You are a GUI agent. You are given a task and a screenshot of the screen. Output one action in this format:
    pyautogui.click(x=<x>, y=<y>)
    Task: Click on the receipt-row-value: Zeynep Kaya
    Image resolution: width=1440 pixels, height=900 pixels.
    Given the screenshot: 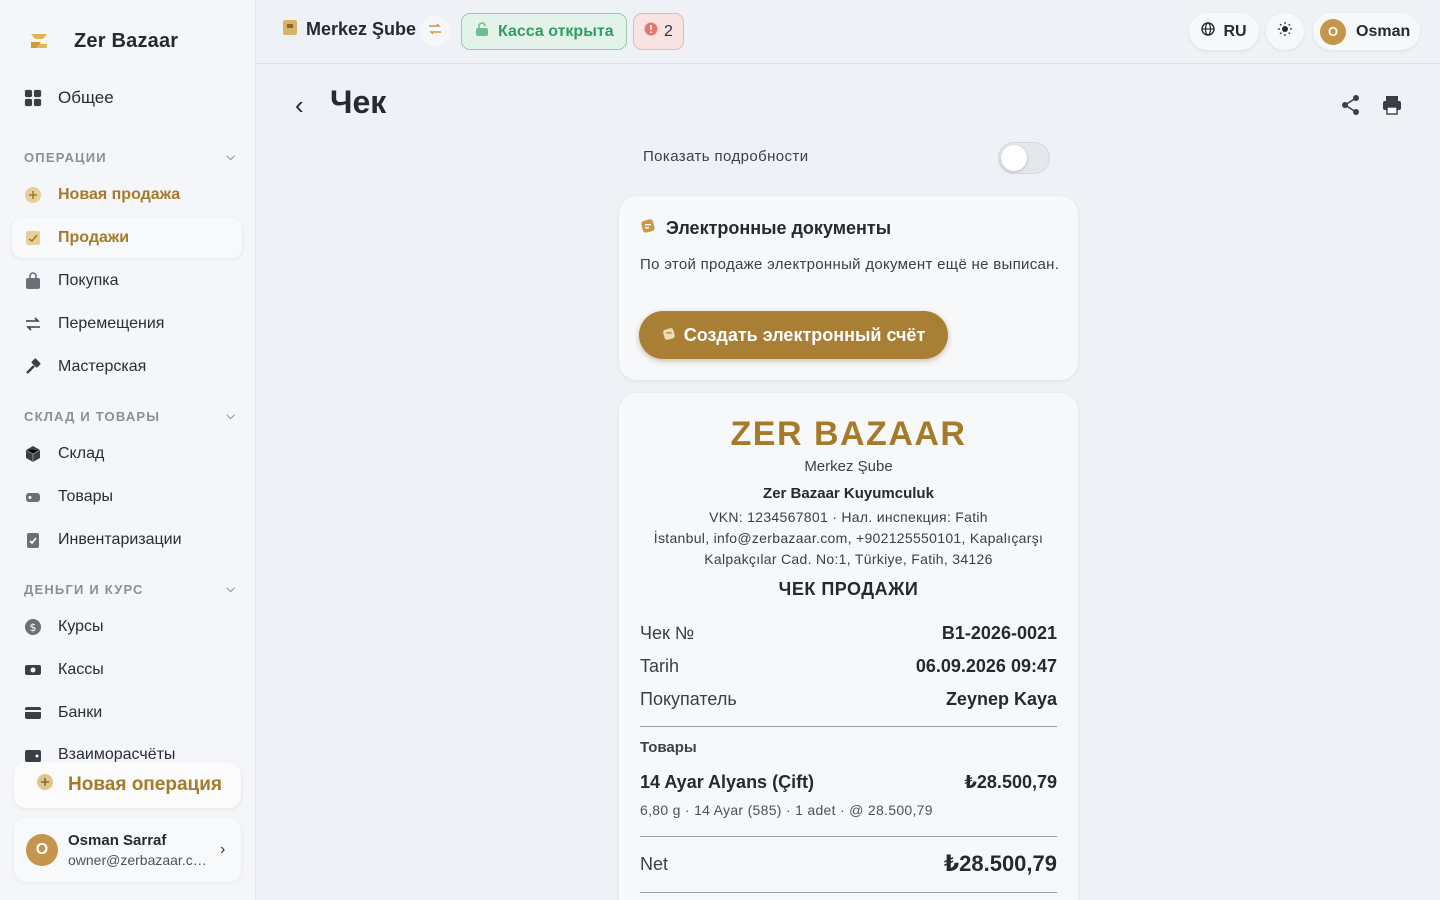 What is the action you would take?
    pyautogui.click(x=1001, y=699)
    